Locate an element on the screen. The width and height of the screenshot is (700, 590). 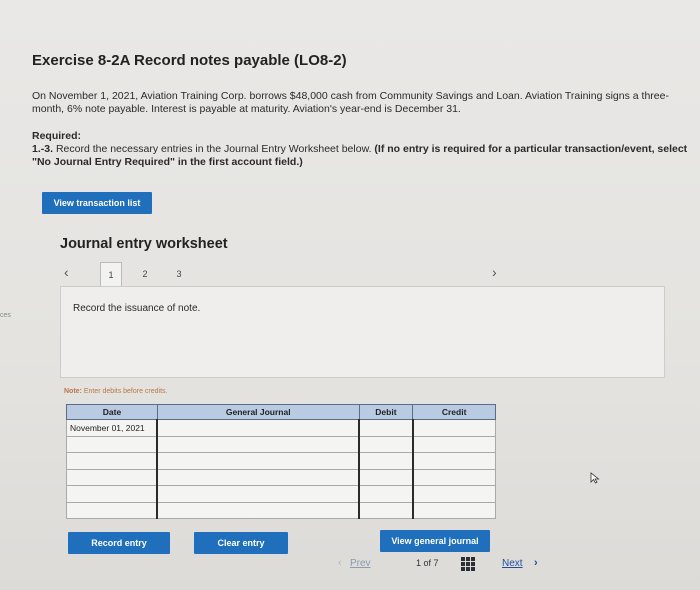
table-header-row: Date General Journal Debit Credit is located at coordinates (281, 412).